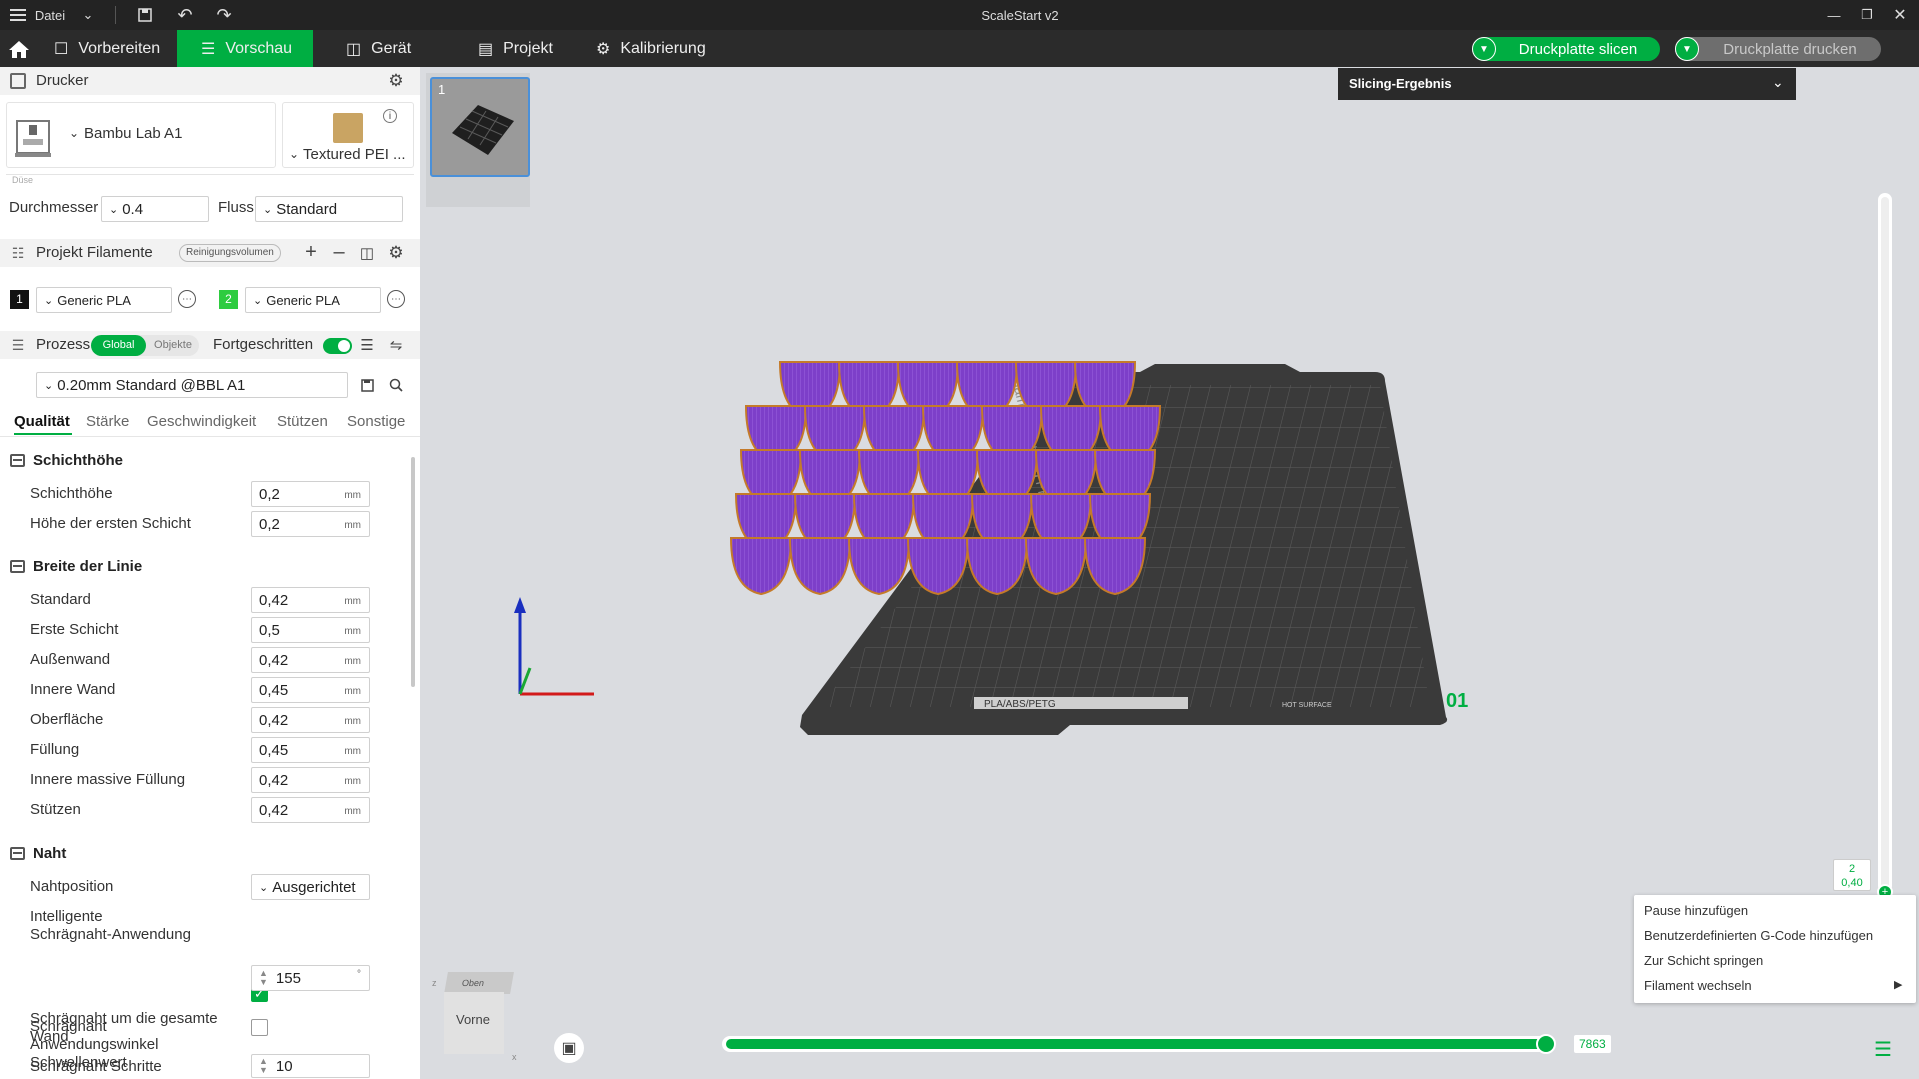 The width and height of the screenshot is (1919, 1079). What do you see at coordinates (21, 48) in the screenshot?
I see `home-icon` at bounding box center [21, 48].